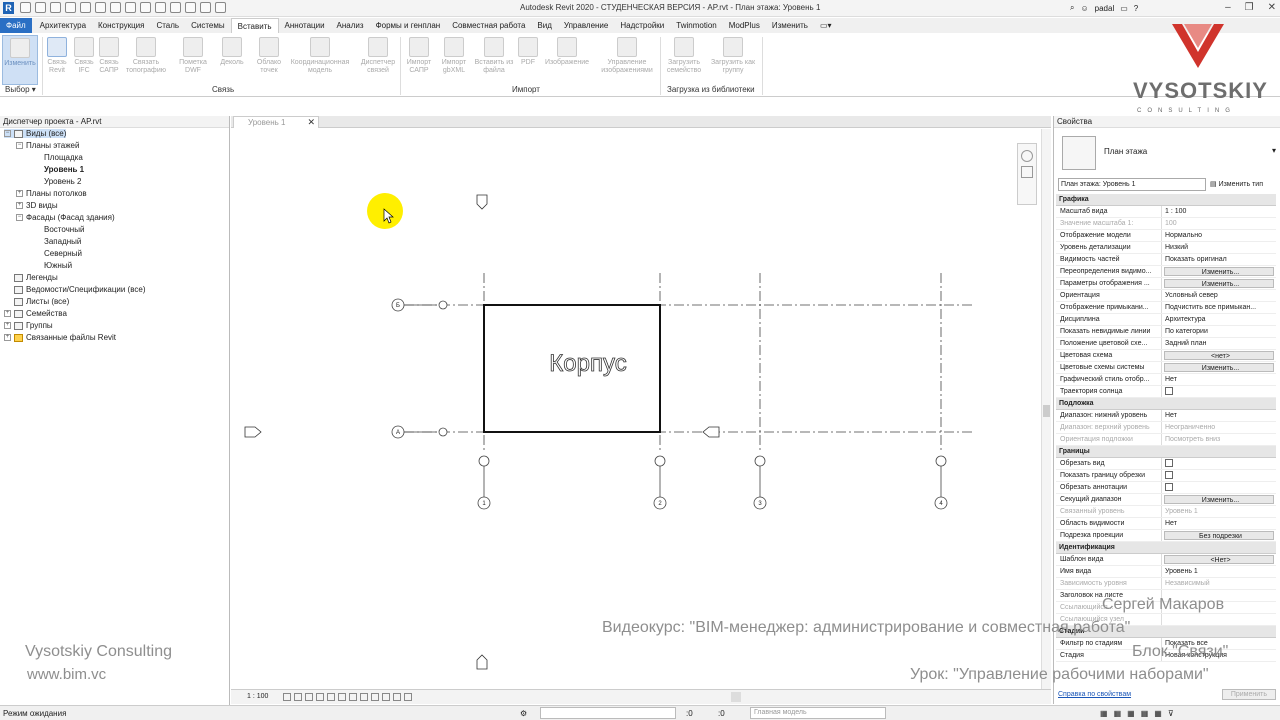 The height and width of the screenshot is (720, 1280). What do you see at coordinates (64, 229) in the screenshot?
I see `tree-item-east: Восточный` at bounding box center [64, 229].